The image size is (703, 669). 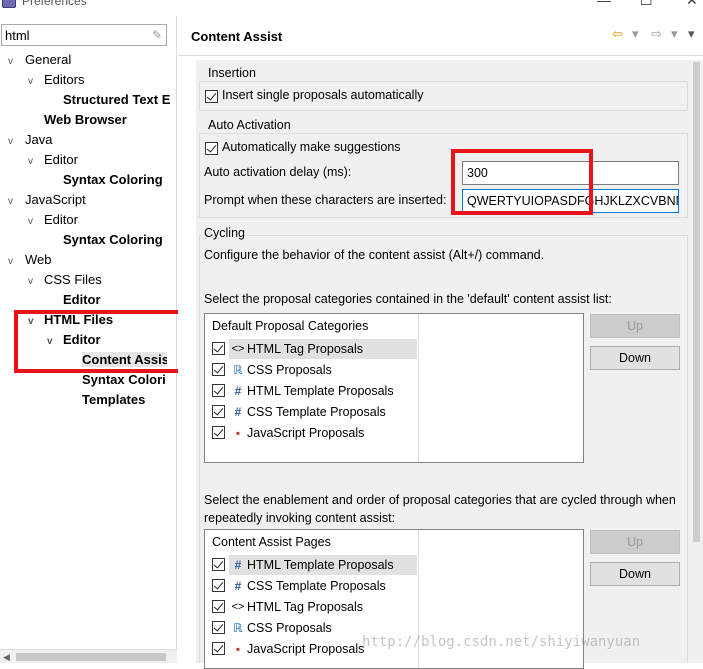 I want to click on pages-up-button: Up, so click(x=635, y=542).